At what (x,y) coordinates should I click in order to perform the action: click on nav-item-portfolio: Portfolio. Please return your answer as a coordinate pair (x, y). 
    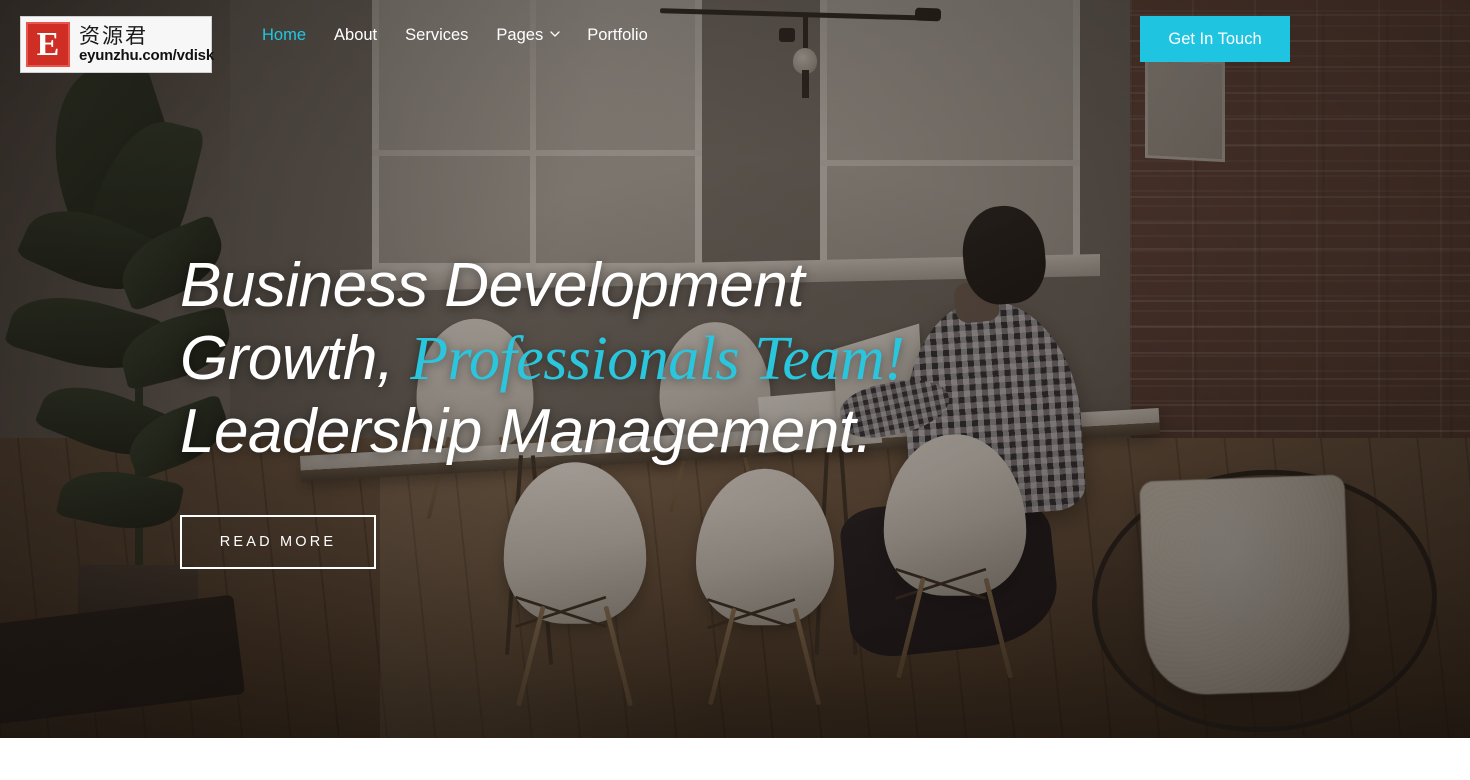
    Looking at the image, I should click on (631, 35).